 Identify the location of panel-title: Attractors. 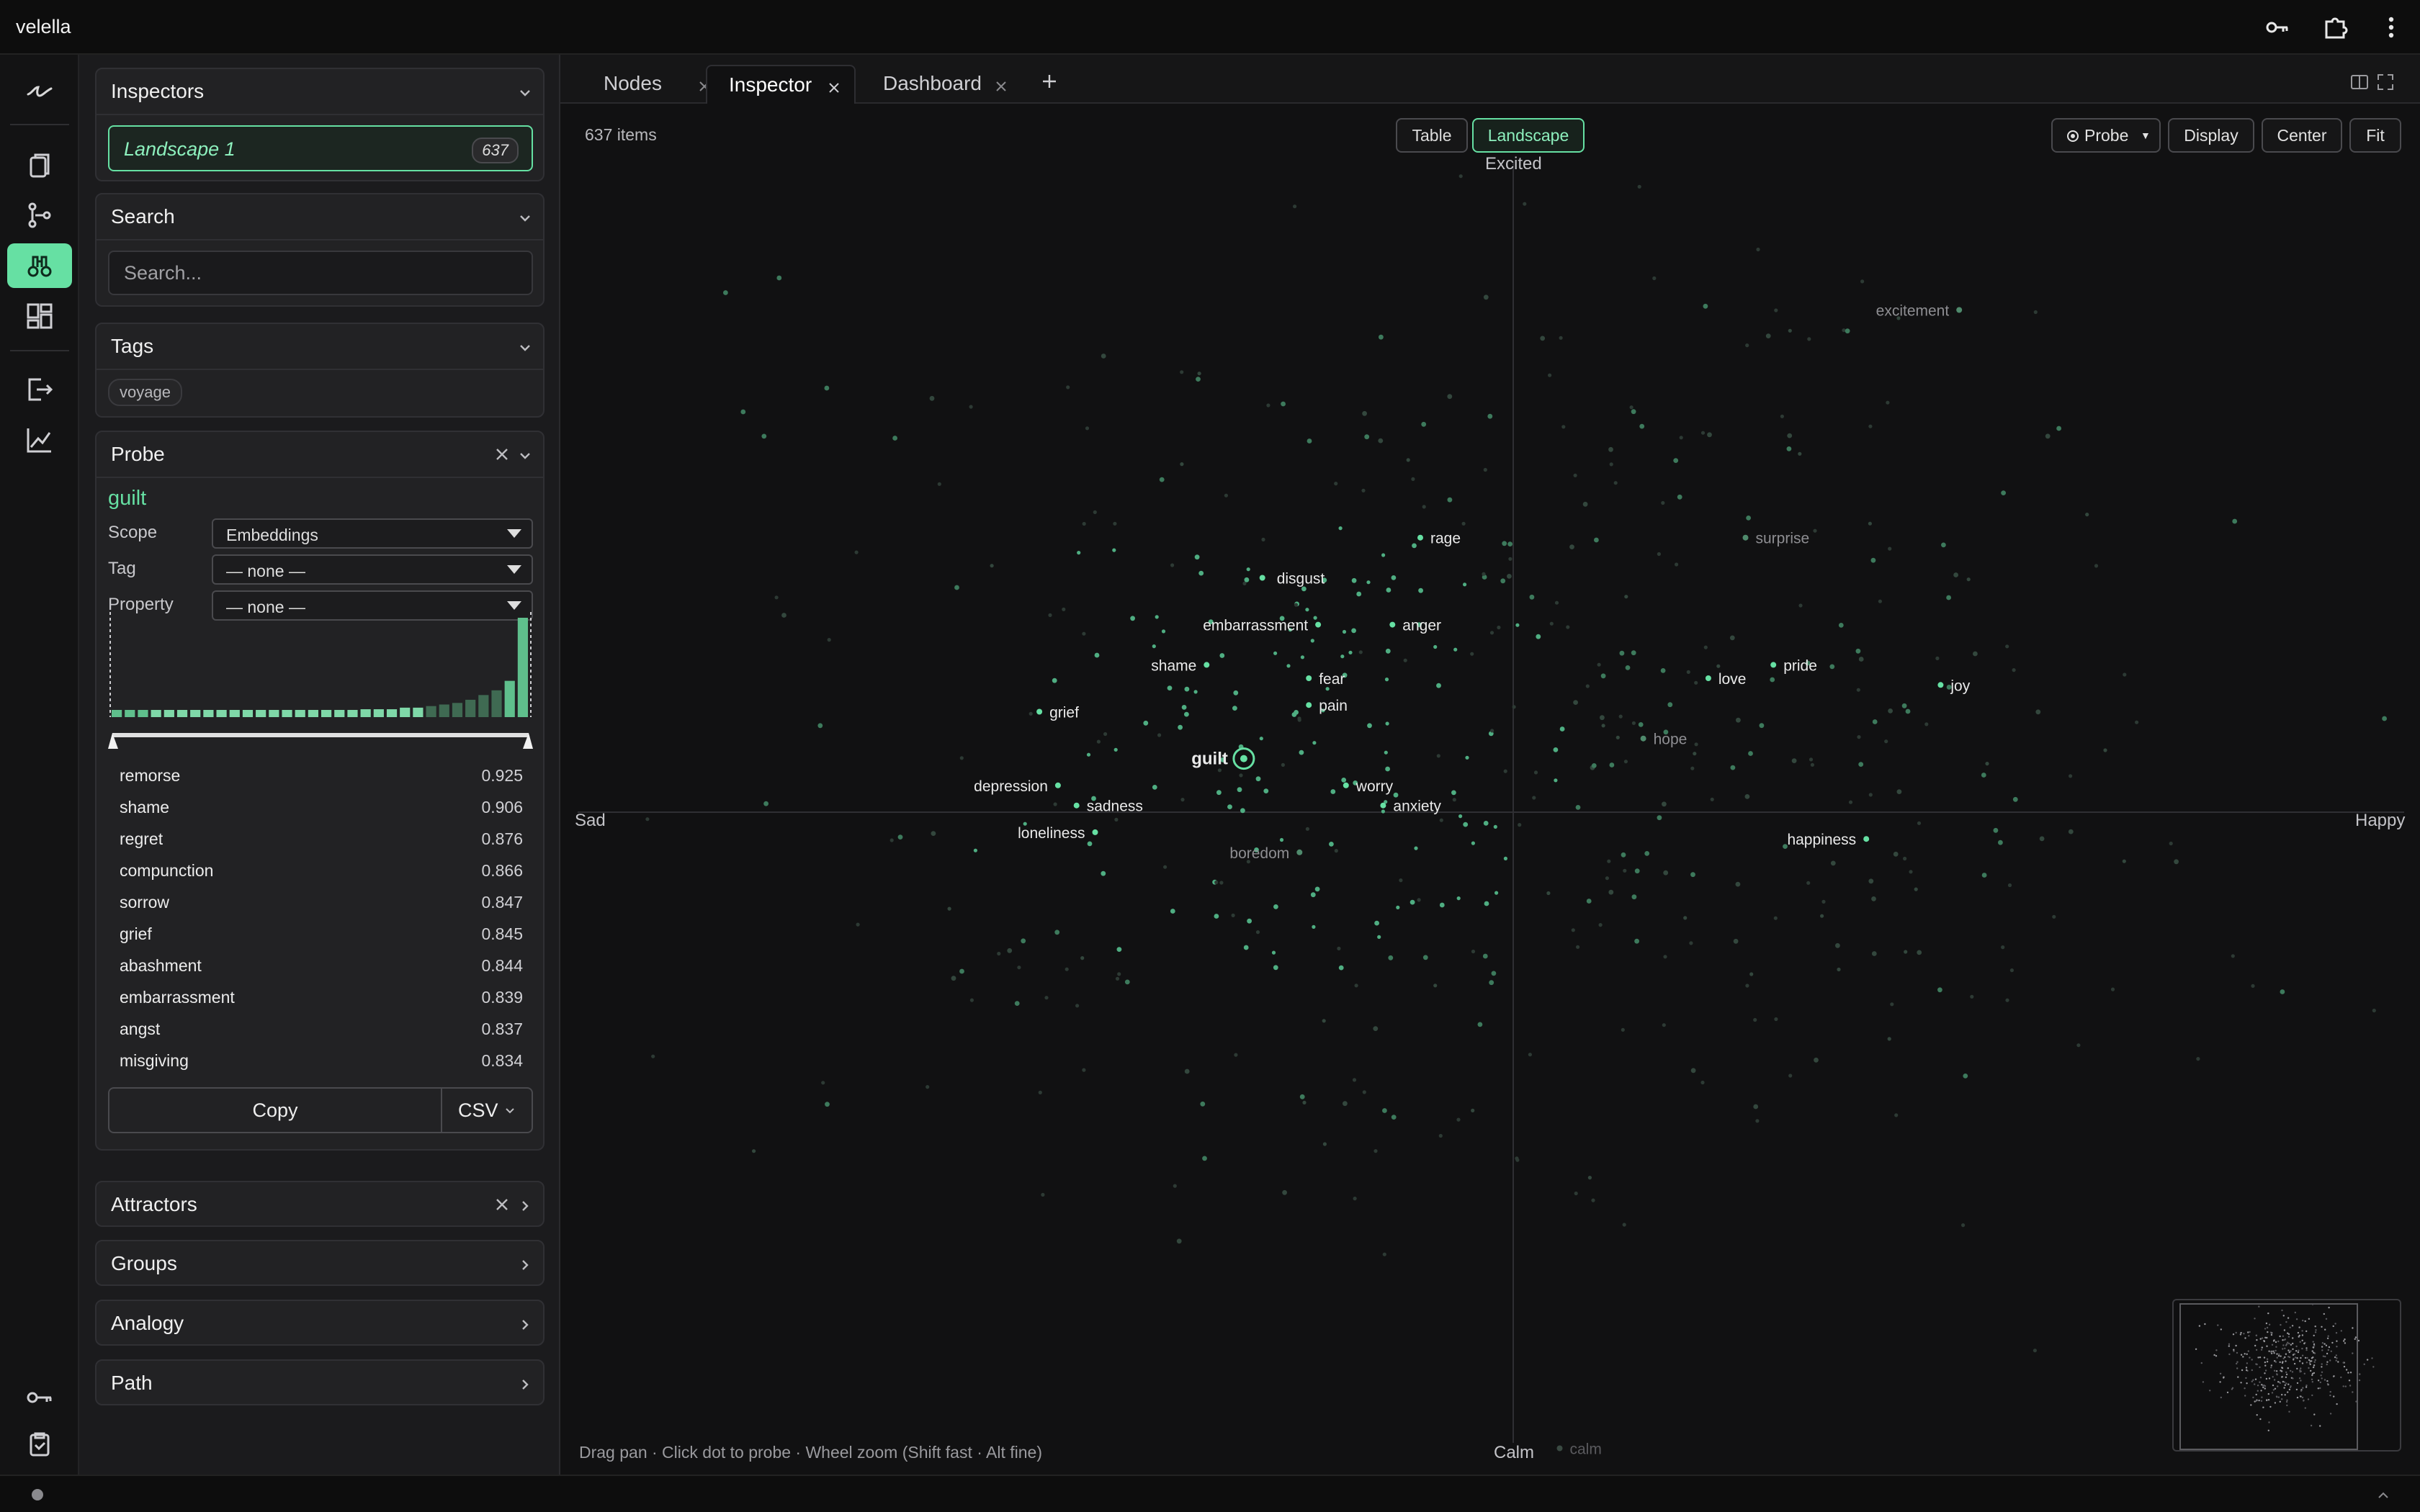
(154, 1204).